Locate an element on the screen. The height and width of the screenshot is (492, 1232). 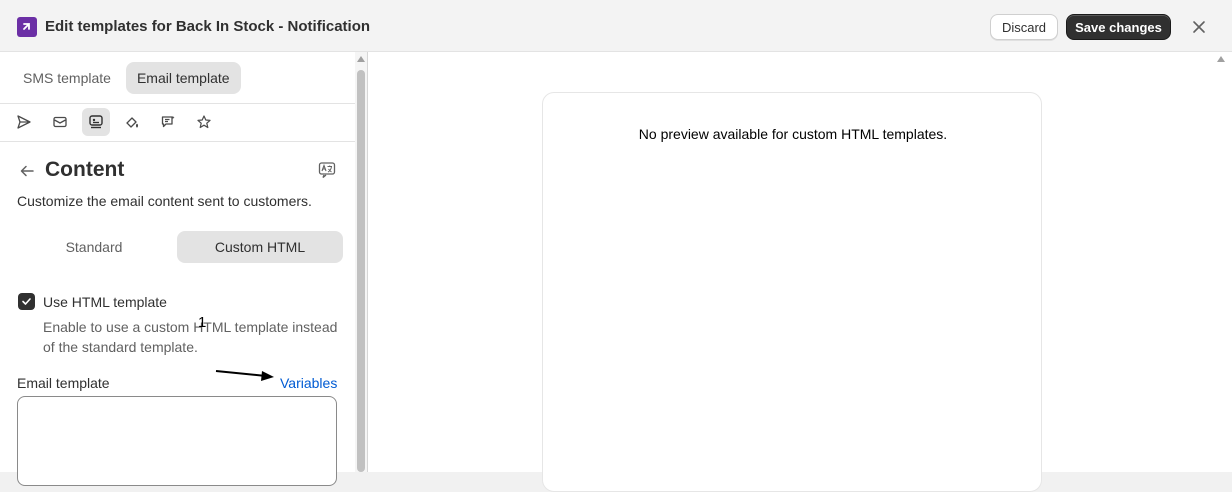
tab-email-template: Email template is located at coordinates (183, 78).